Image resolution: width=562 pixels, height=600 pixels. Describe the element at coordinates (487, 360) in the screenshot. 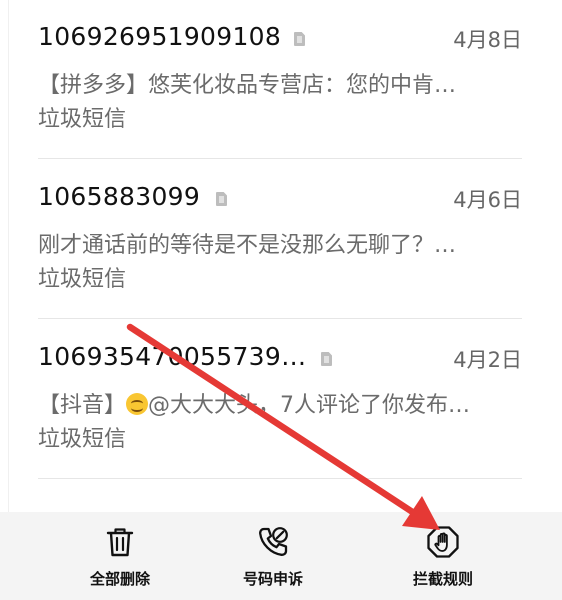

I see `message-date: 4月2日` at that location.